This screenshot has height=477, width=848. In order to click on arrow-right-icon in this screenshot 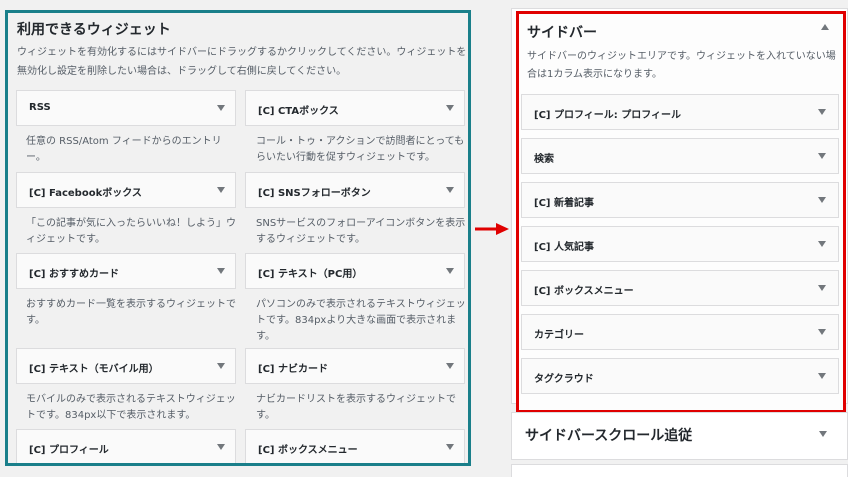, I will do `click(492, 229)`.